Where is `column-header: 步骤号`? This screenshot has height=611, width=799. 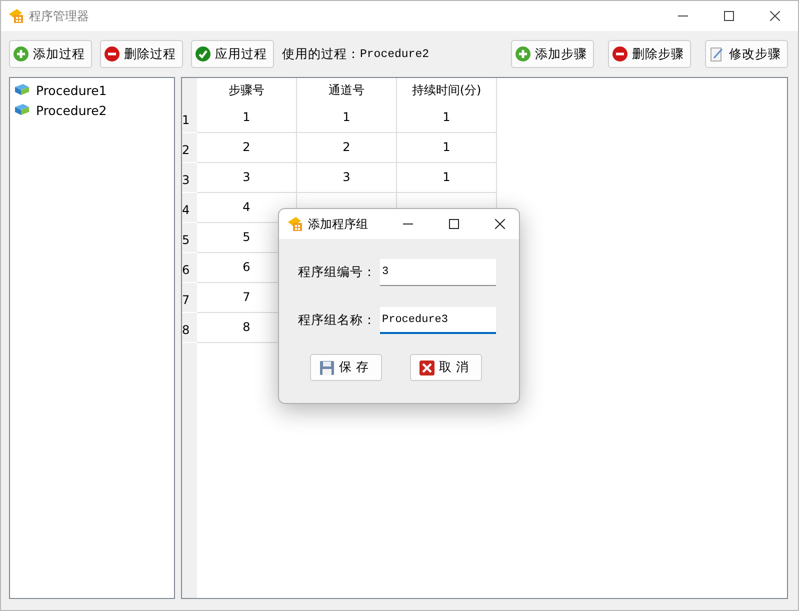
column-header: 步骤号 is located at coordinates (247, 90).